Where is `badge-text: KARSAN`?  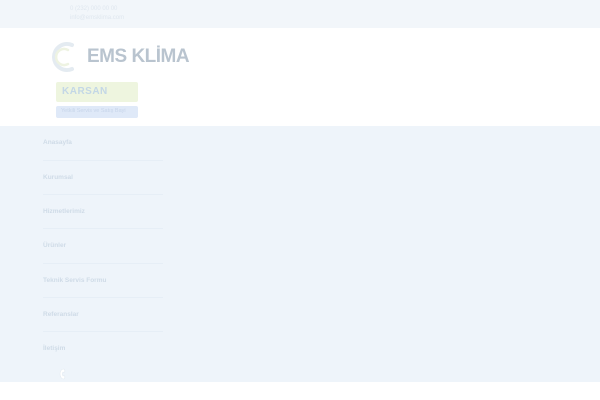 badge-text: KARSAN is located at coordinates (85, 91).